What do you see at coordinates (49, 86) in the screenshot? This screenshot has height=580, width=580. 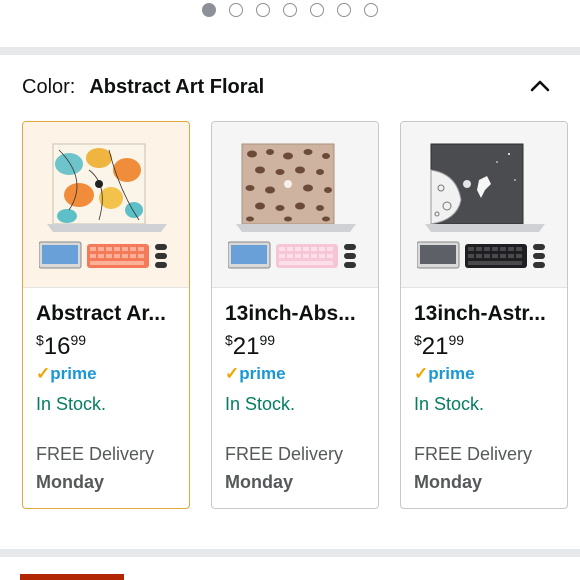 I see `color-label: Color:` at bounding box center [49, 86].